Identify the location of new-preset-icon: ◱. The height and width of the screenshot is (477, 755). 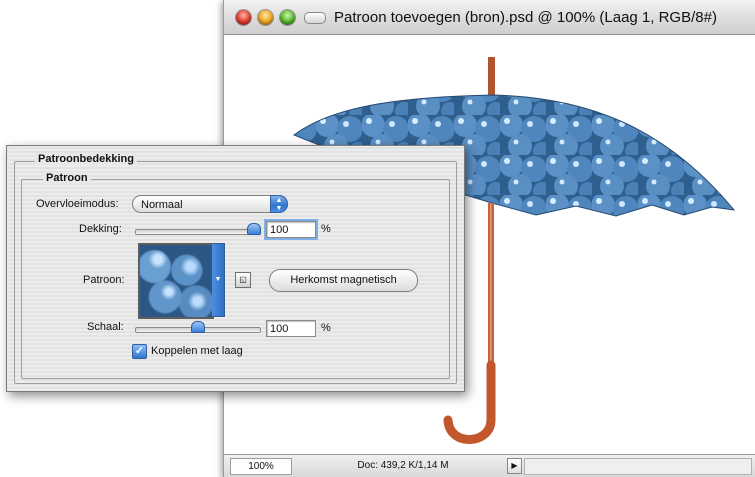
(243, 280).